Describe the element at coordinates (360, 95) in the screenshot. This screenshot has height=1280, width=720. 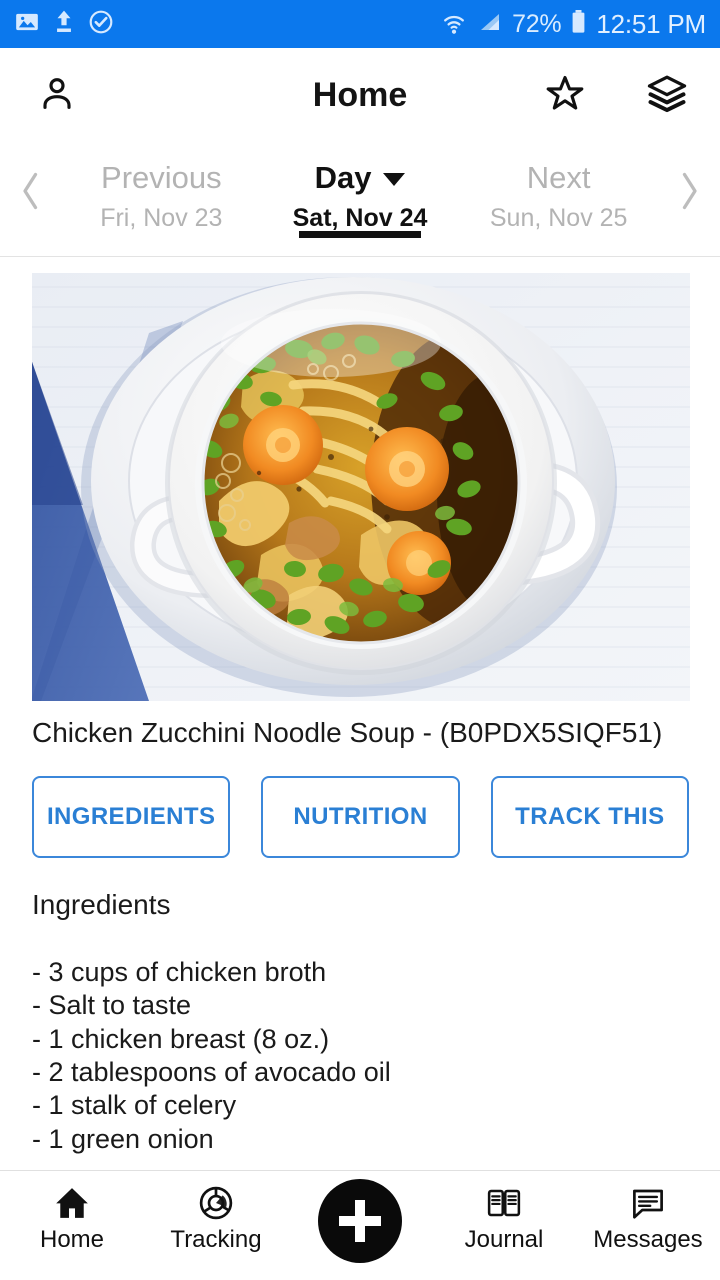
I see `app-header: Home` at that location.